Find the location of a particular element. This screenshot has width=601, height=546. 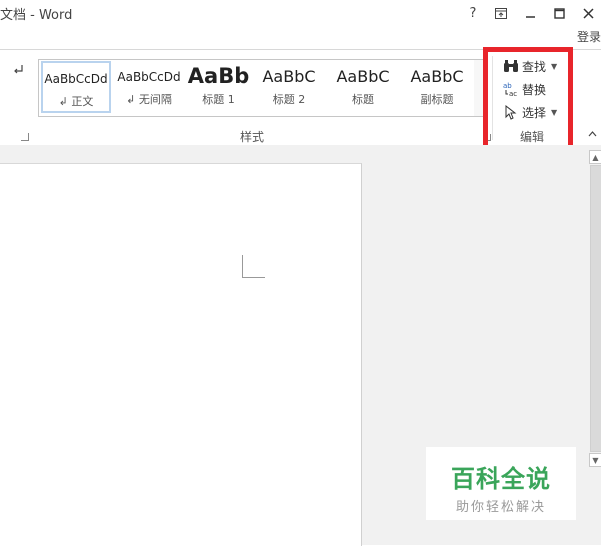

style-title: AaBbC 标题 is located at coordinates (363, 87).